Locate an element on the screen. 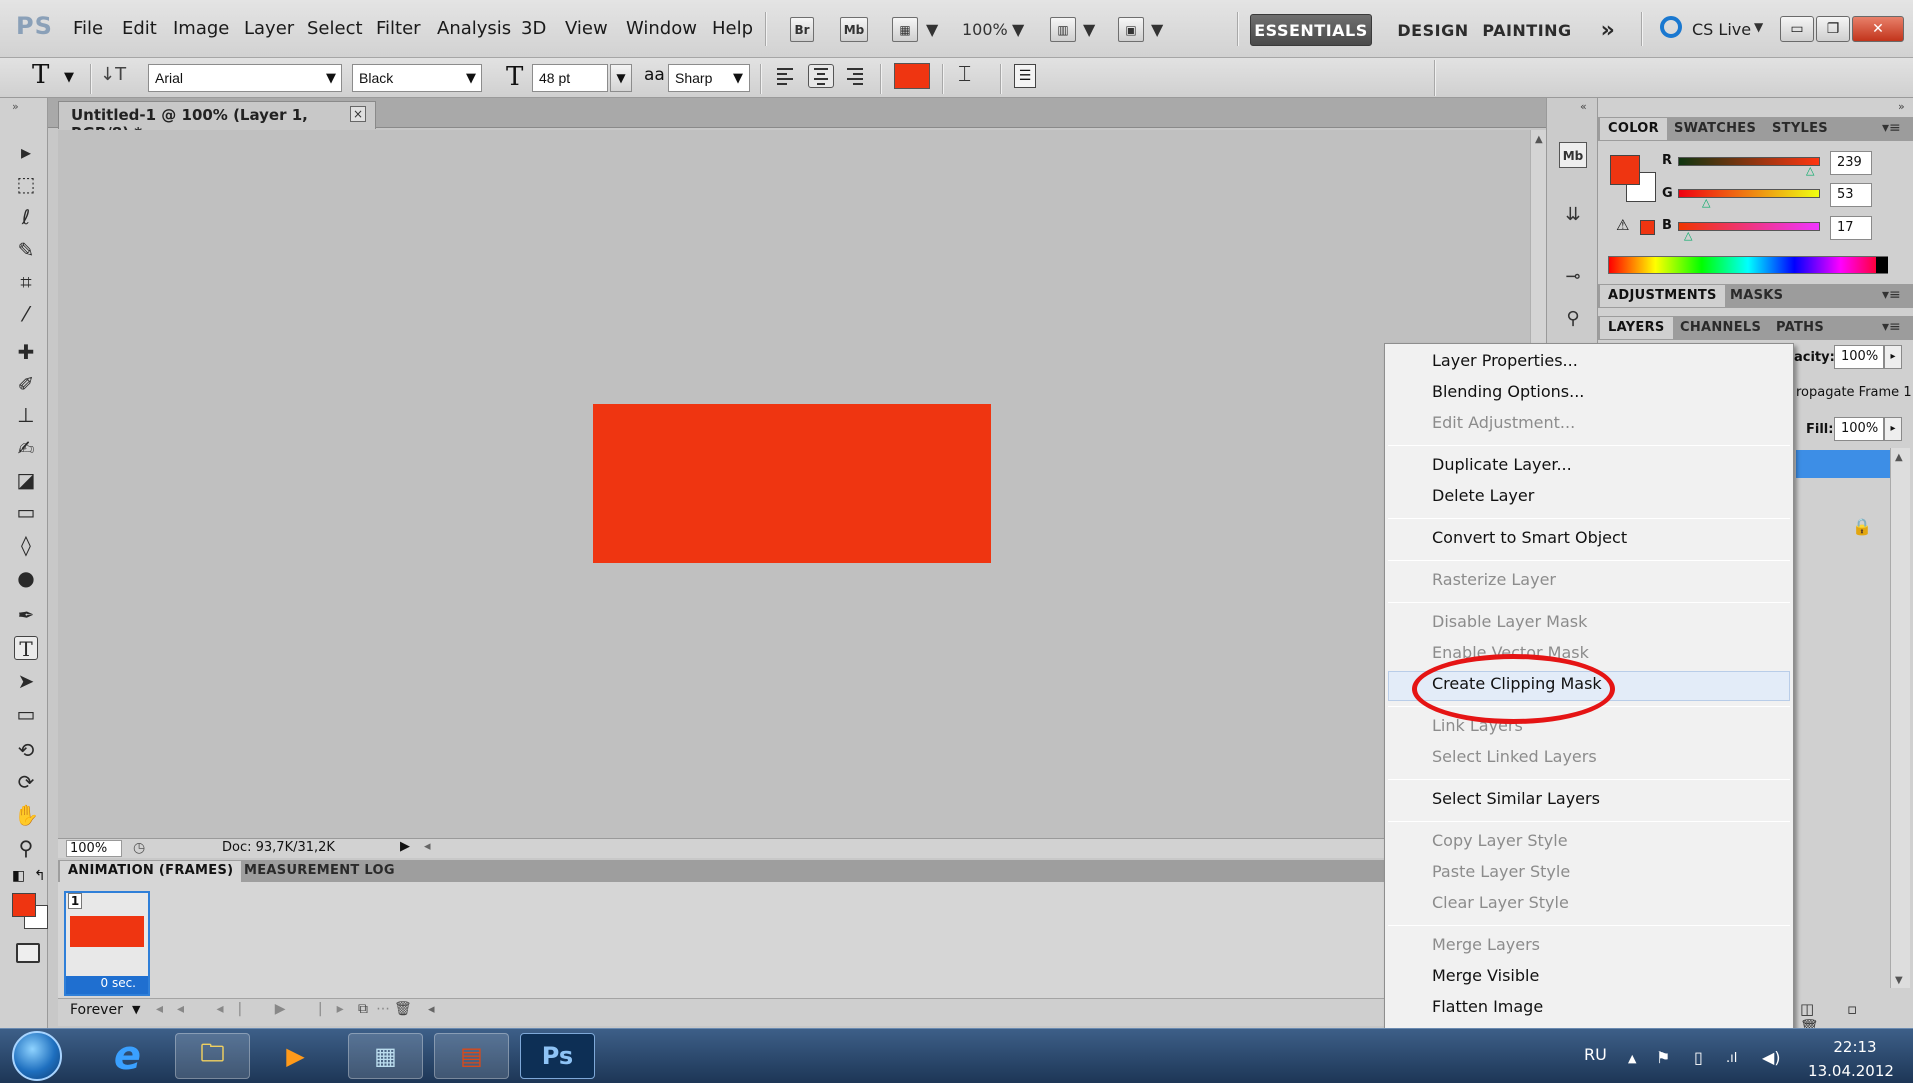 This screenshot has width=1913, height=1083. menu-item-convert-to-smart-object: Convert to Smart Object is located at coordinates (1529, 537).